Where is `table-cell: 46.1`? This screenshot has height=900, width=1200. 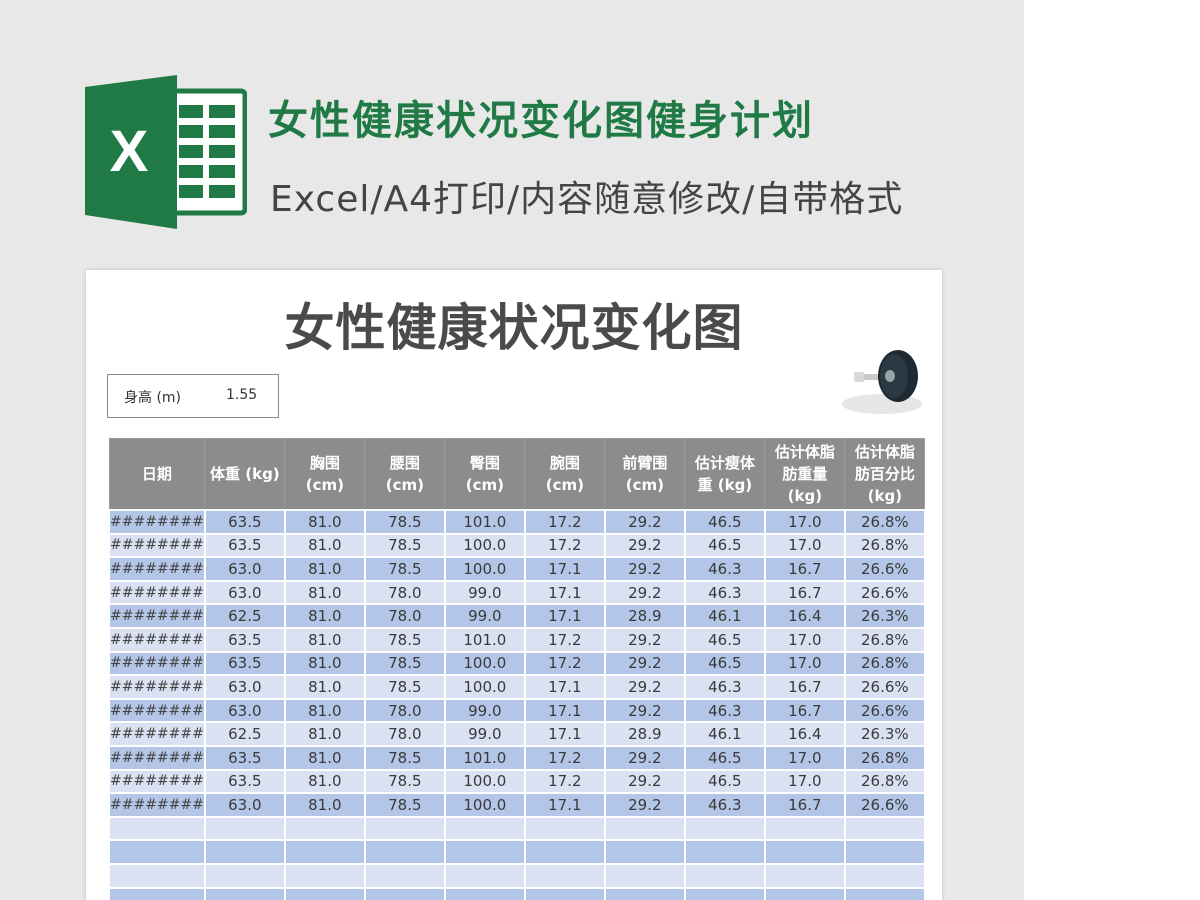 table-cell: 46.1 is located at coordinates (724, 734).